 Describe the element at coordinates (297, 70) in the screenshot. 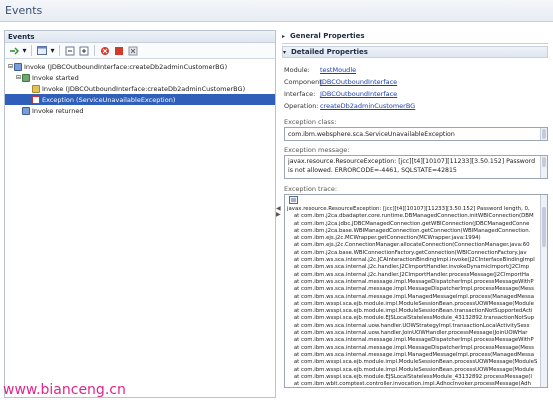

I see `module-label: Module:` at that location.